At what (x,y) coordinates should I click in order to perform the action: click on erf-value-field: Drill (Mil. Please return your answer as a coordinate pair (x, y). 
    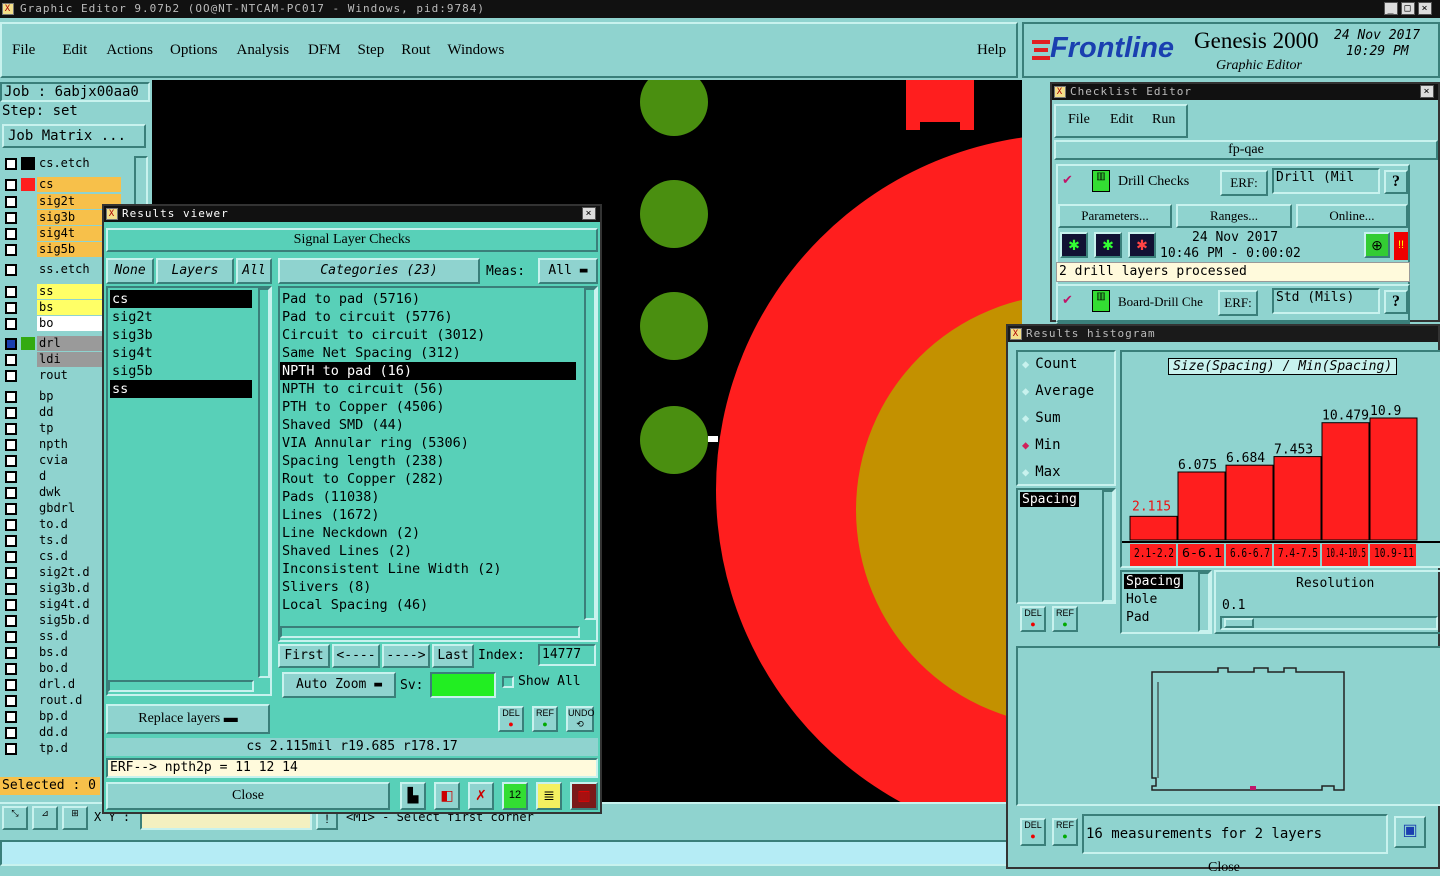
    Looking at the image, I should click on (1326, 181).